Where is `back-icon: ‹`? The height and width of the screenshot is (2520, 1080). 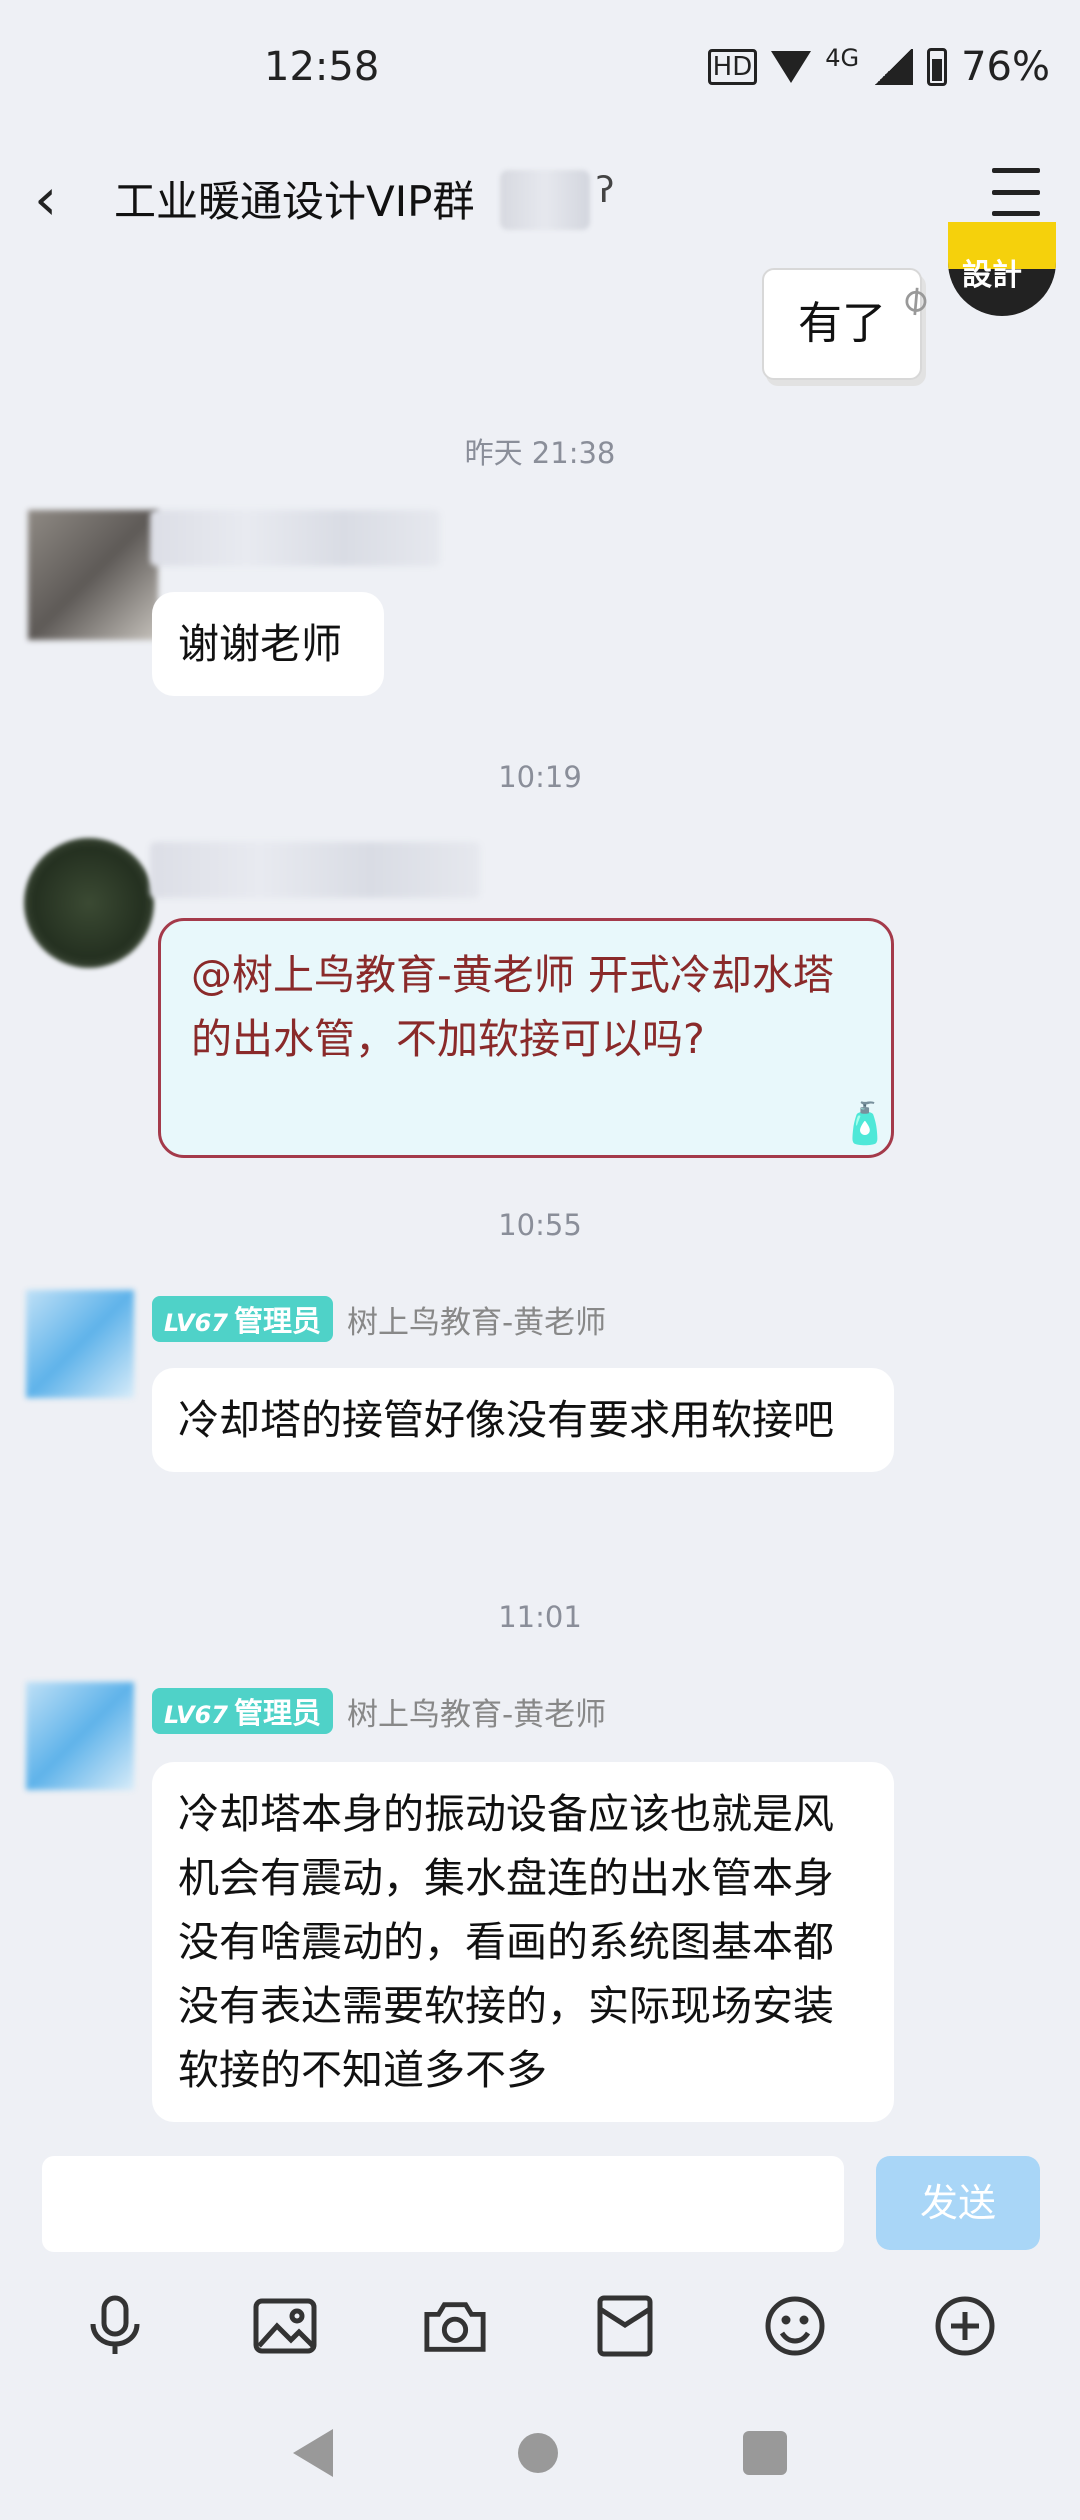 back-icon: ‹ is located at coordinates (62, 199).